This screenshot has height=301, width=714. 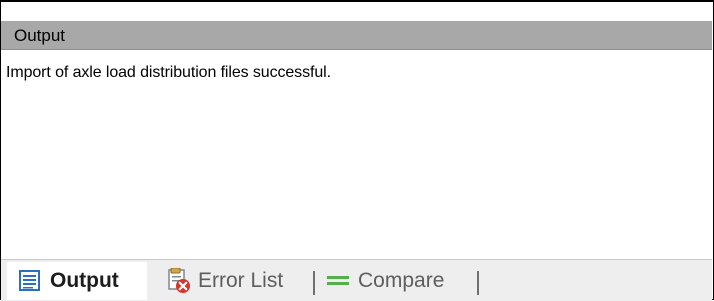 What do you see at coordinates (241, 280) in the screenshot?
I see `tab-error-list-label: Error List` at bounding box center [241, 280].